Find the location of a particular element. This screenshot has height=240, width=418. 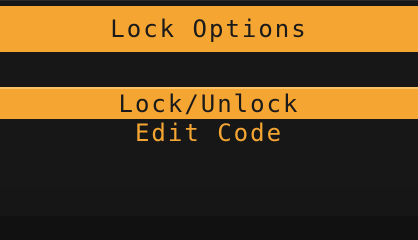

page-title: Lock Options is located at coordinates (209, 29).